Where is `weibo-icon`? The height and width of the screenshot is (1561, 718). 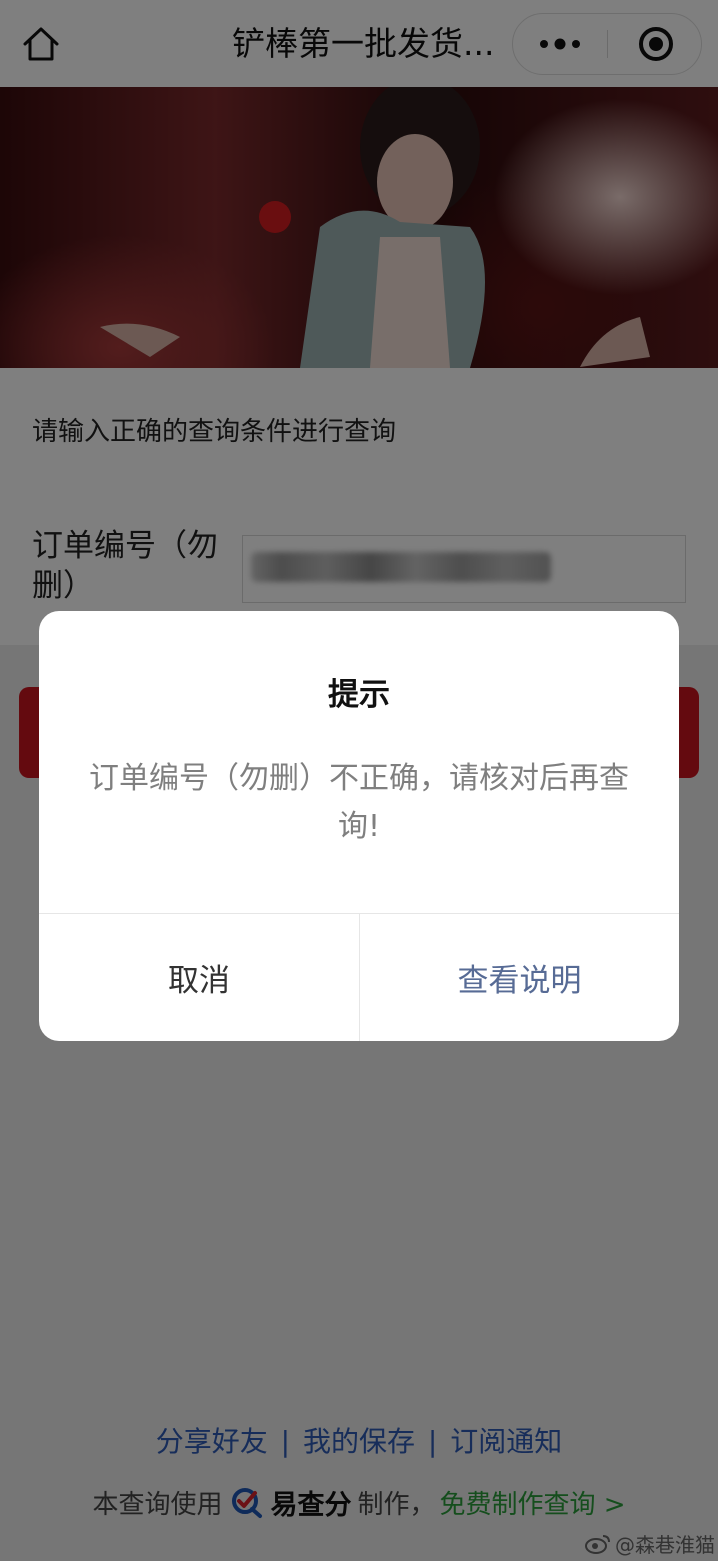
weibo-icon is located at coordinates (597, 1544).